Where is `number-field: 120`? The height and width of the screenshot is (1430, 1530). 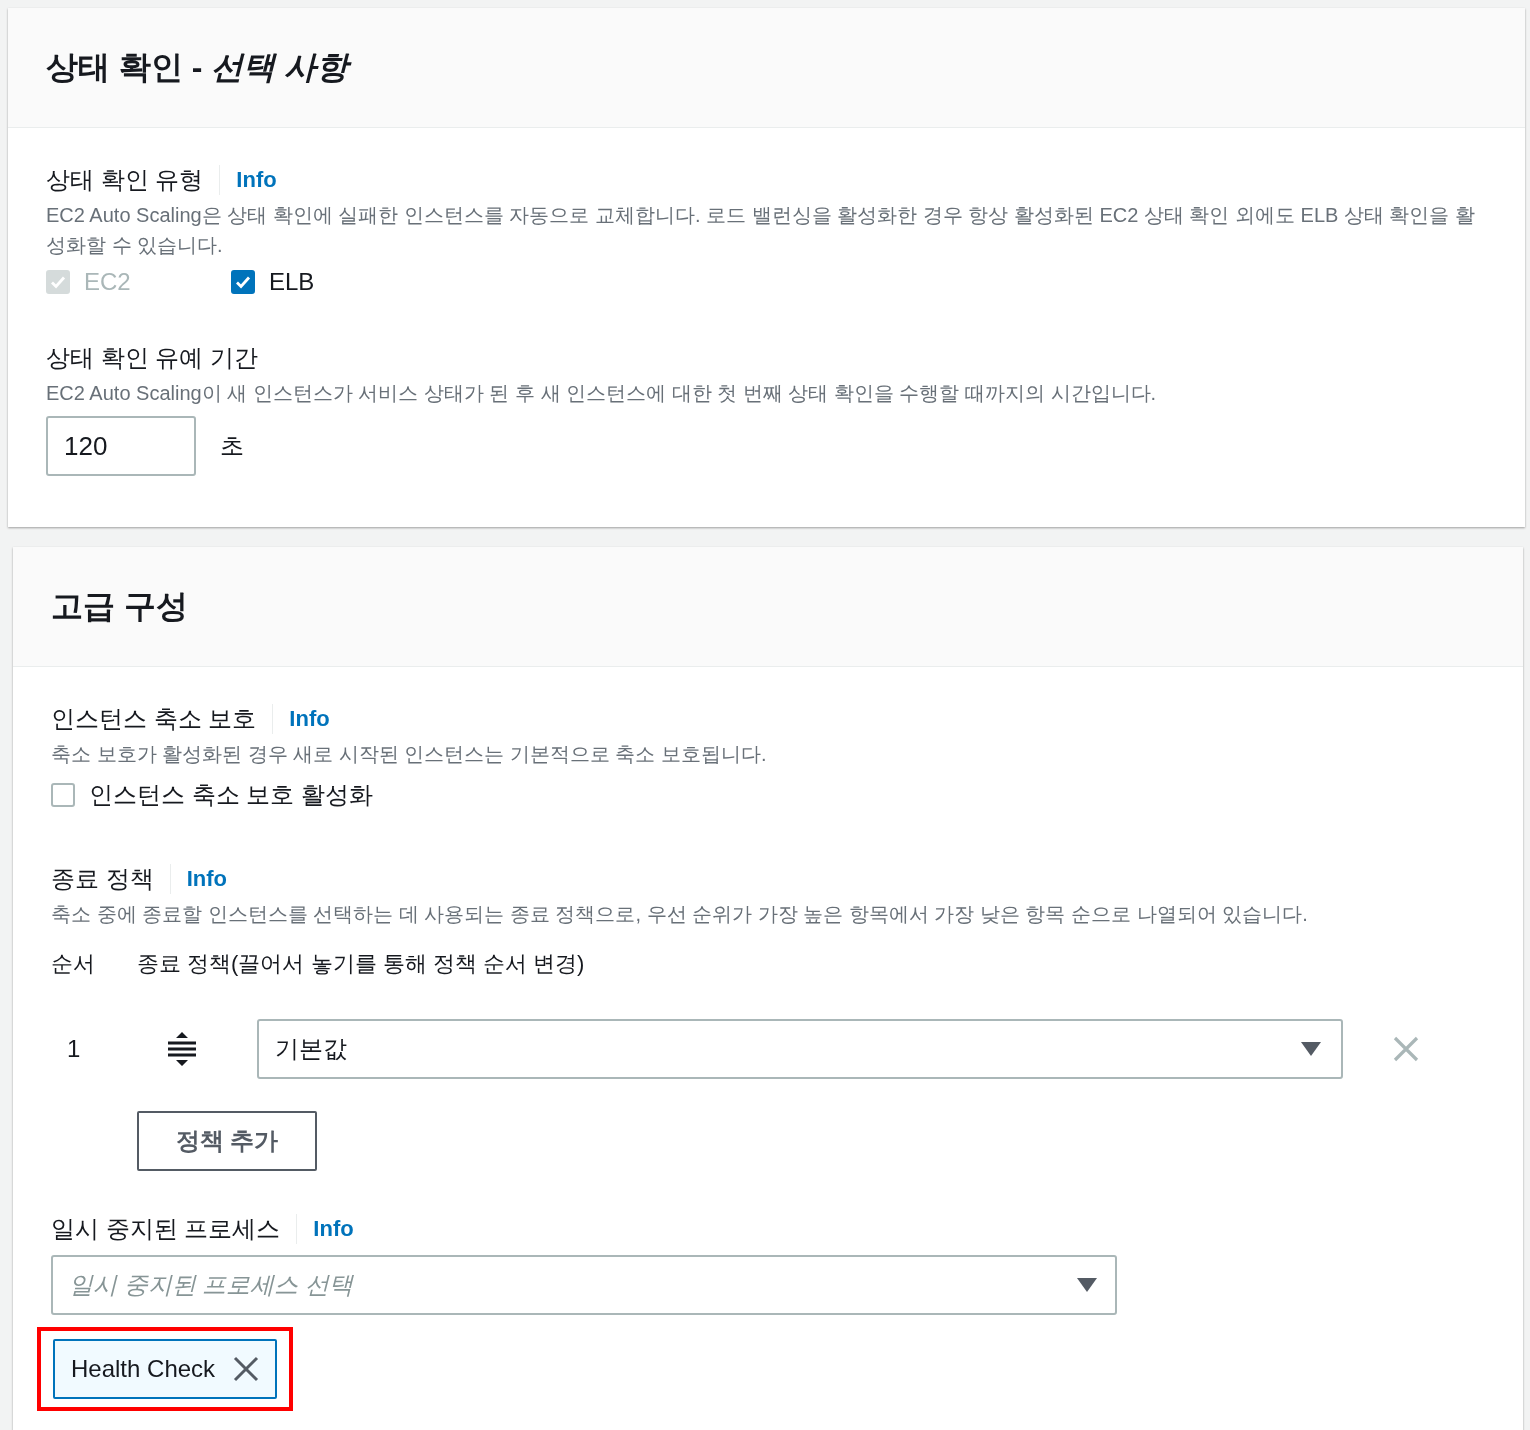 number-field: 120 is located at coordinates (121, 446).